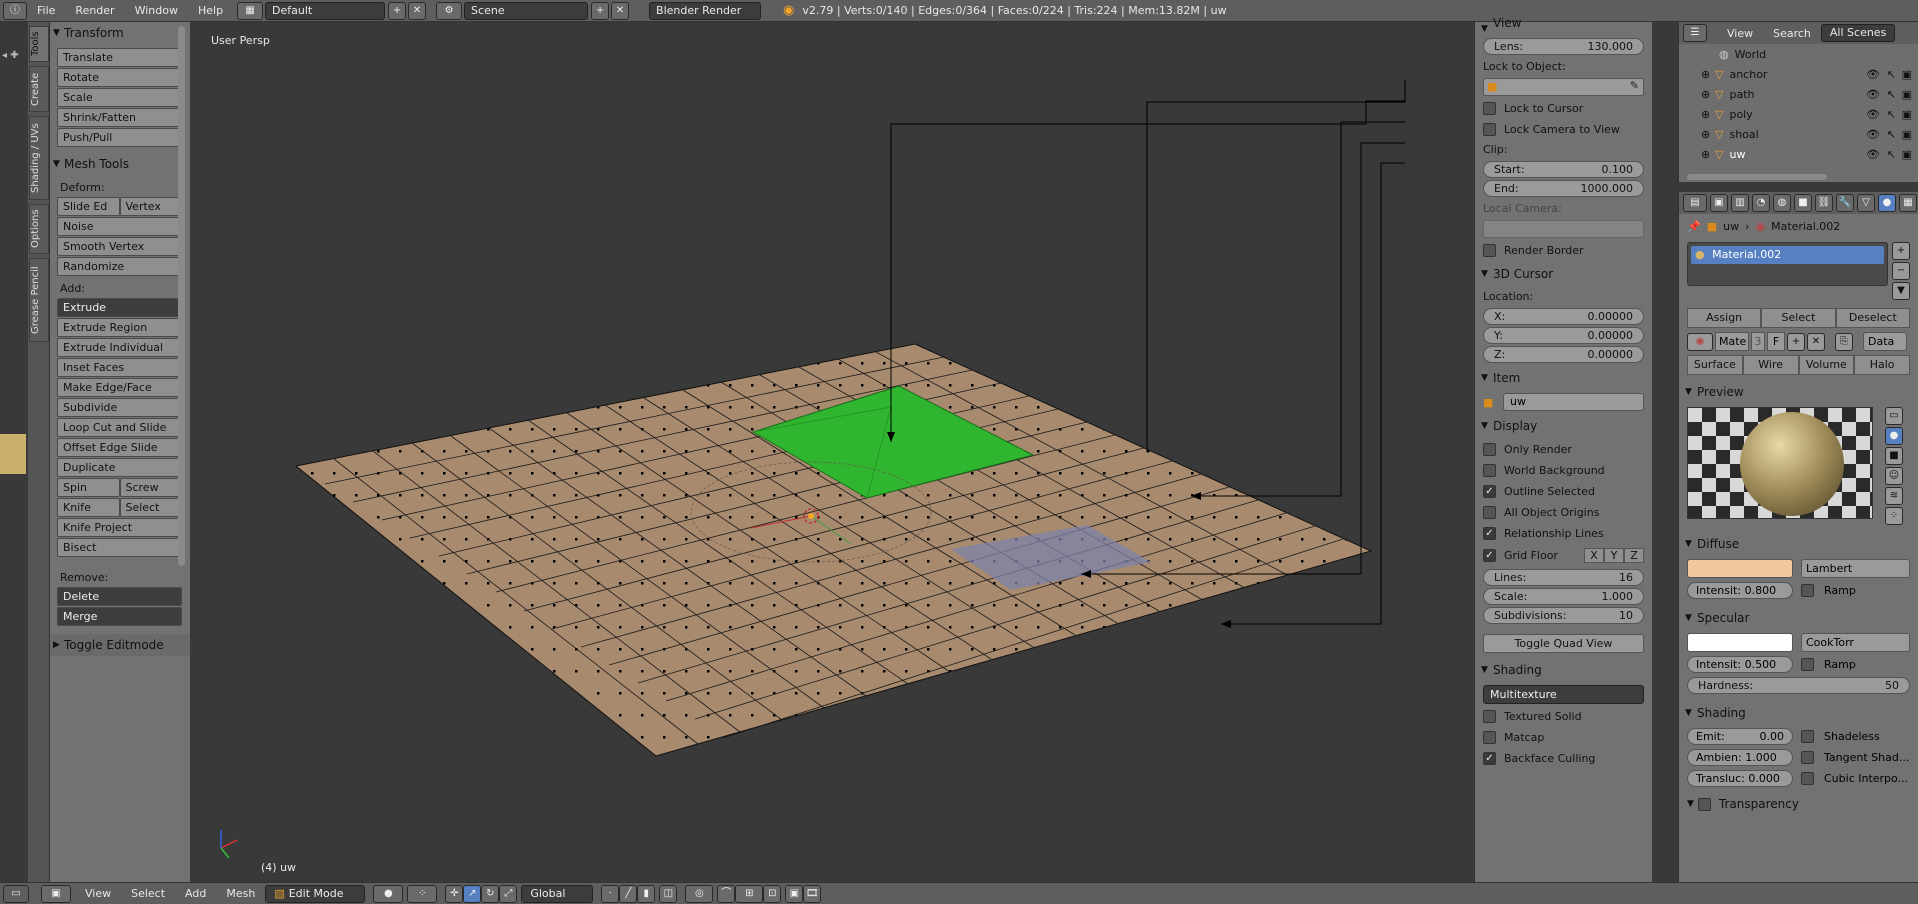 Image resolution: width=1918 pixels, height=904 pixels. I want to click on outliner-menu-view: View, so click(1740, 33).